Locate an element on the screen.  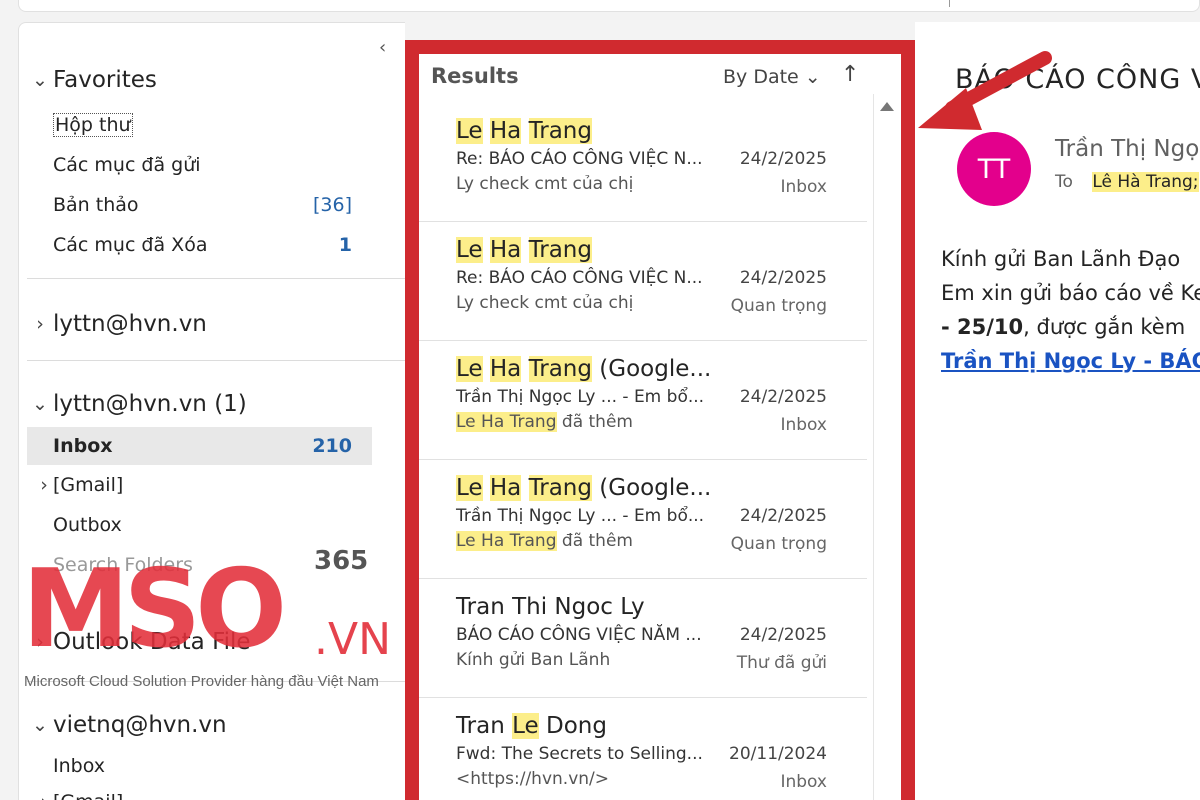
folder-inbox-vietnq: Inbox is located at coordinates (199, 766).